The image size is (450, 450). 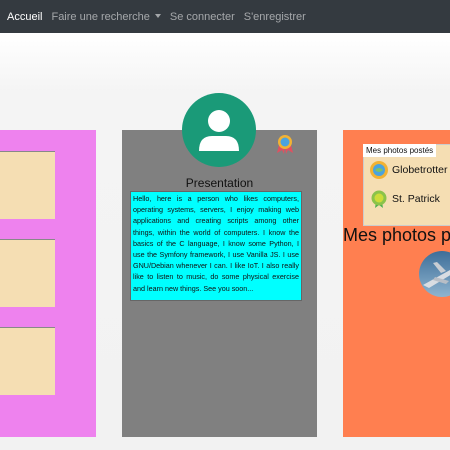 What do you see at coordinates (416, 199) in the screenshot?
I see `badge-label: St. Patrick` at bounding box center [416, 199].